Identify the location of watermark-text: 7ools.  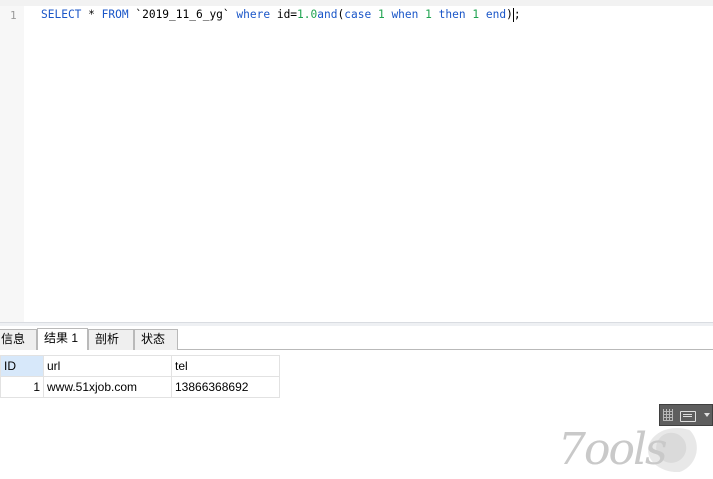
(613, 449).